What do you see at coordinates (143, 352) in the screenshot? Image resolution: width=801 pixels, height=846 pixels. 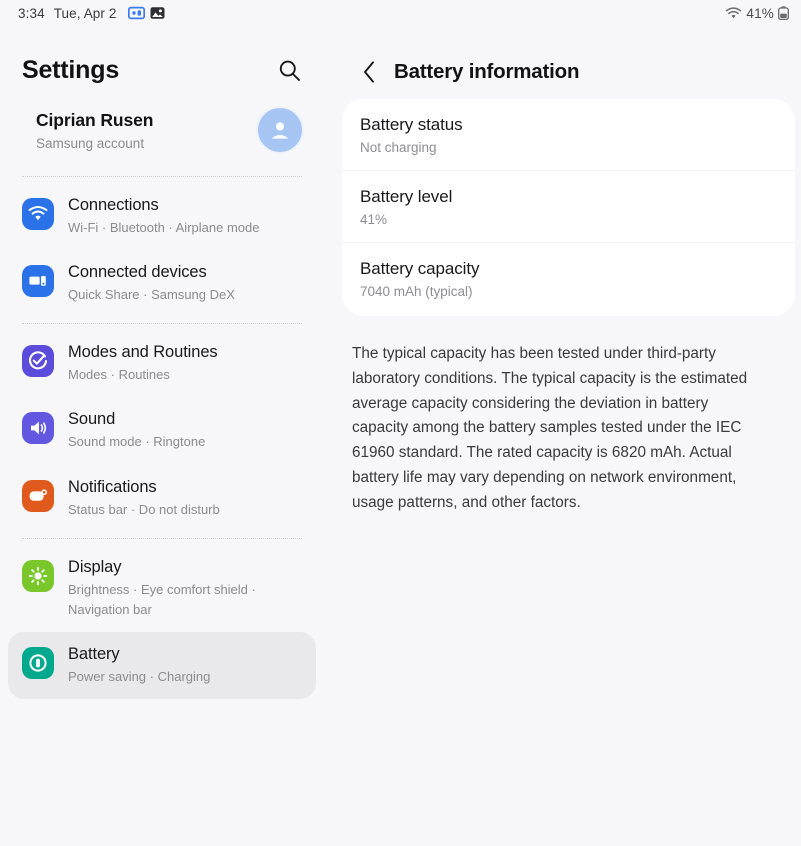 I see `sidebar-item-label: Modes and Routines` at bounding box center [143, 352].